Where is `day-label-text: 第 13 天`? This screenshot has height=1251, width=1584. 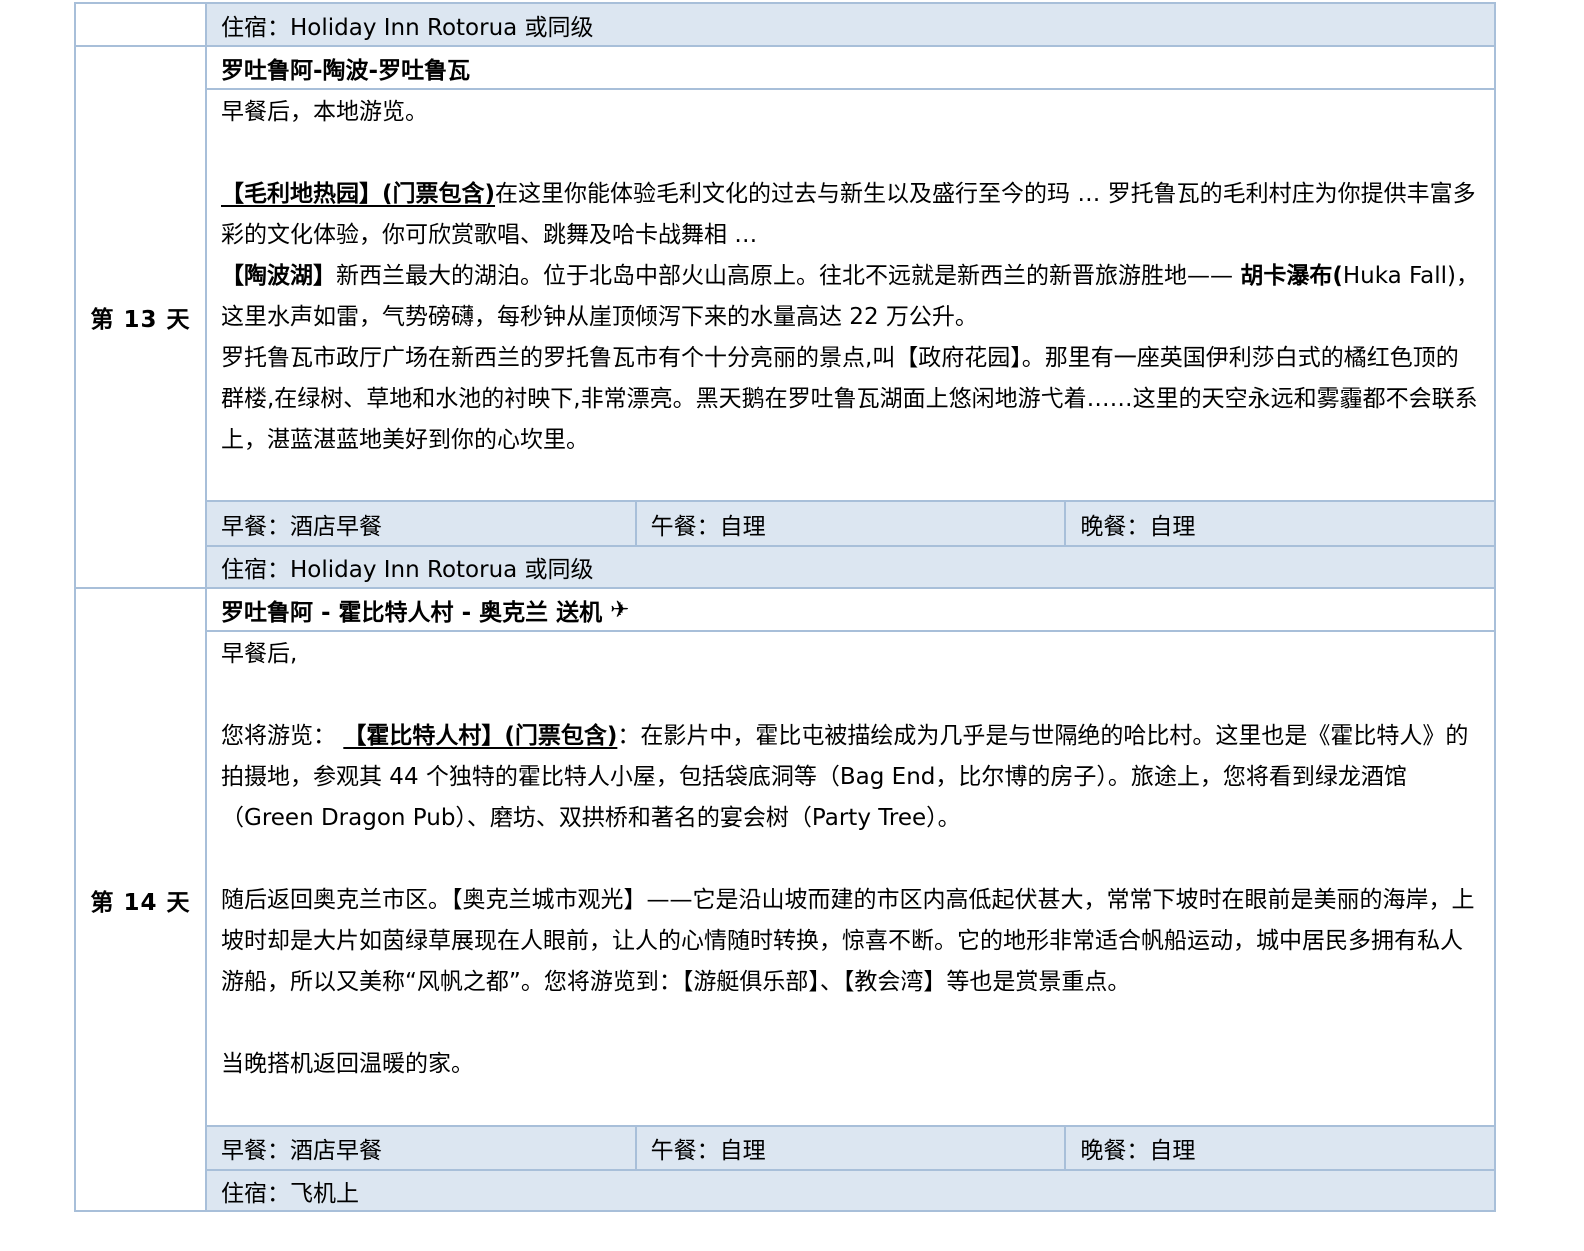 day-label-text: 第 13 天 is located at coordinates (140, 320).